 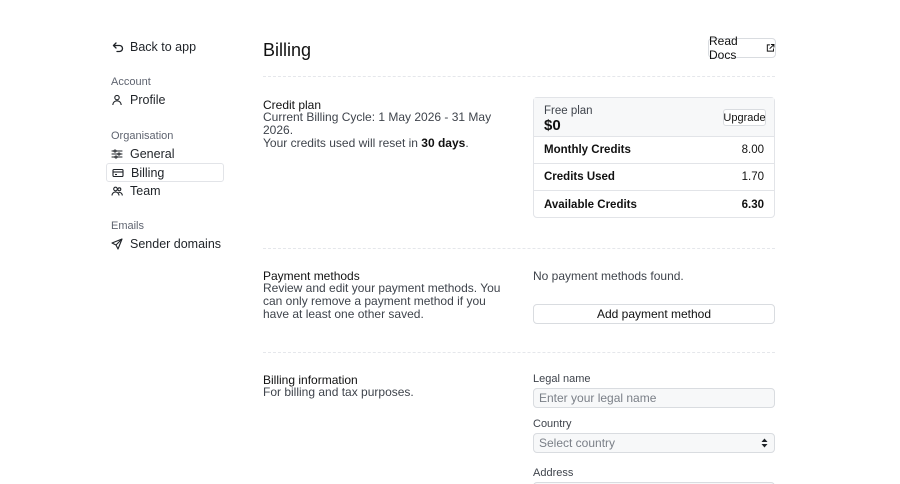 I want to click on back-to-app-link: Back to app, so click(x=154, y=47).